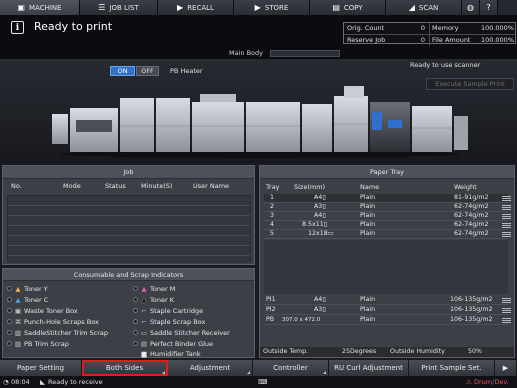 This screenshot has width=517, height=388. I want to click on consumable-title: Consumable and Scrap Indicators, so click(128, 275).